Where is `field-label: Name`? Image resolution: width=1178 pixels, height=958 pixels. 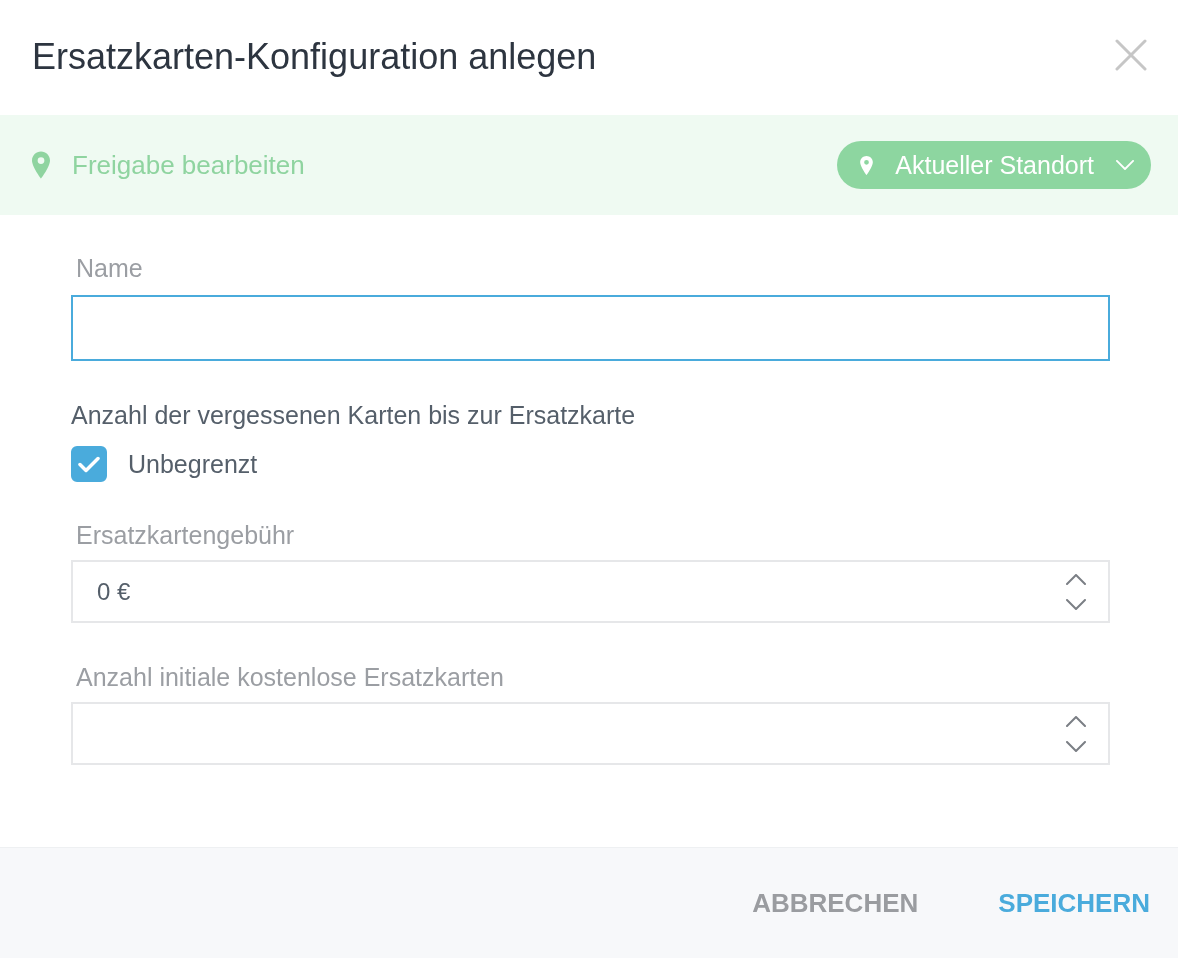
field-label: Name is located at coordinates (109, 268).